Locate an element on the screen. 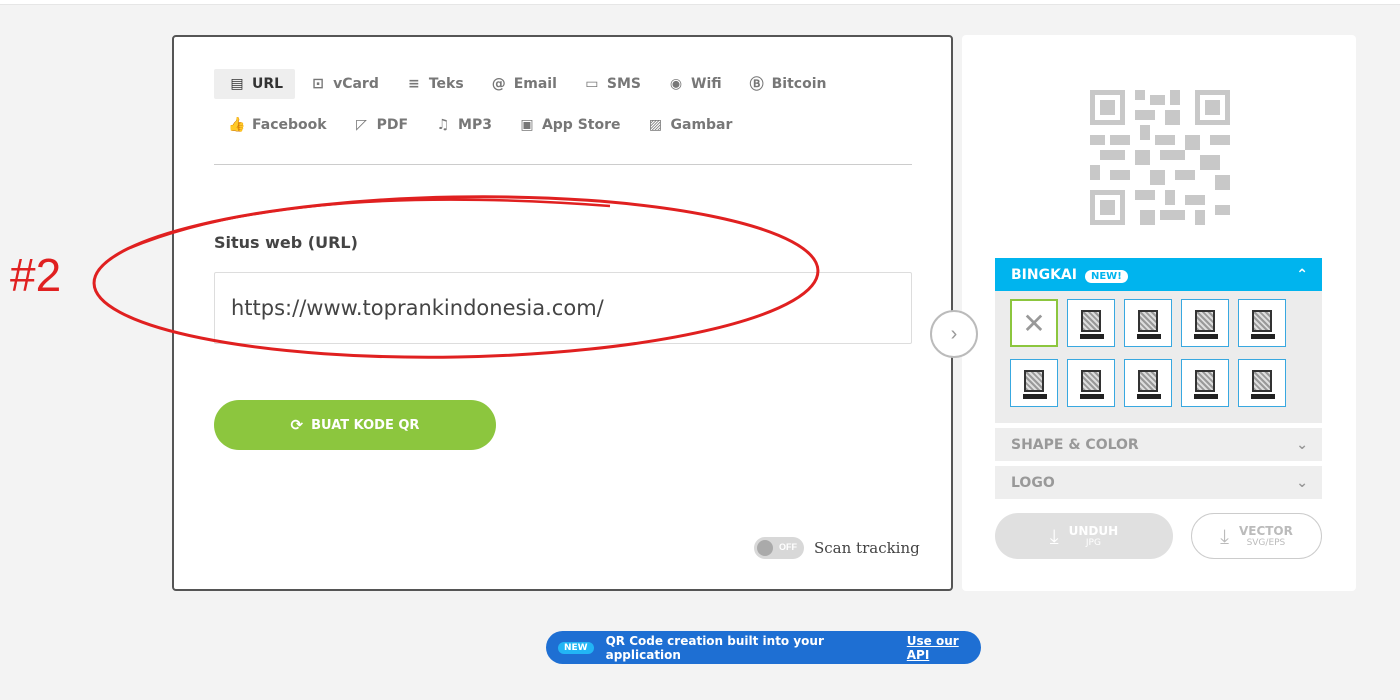  logo-header: LOGO ⌄ is located at coordinates (1158, 482).